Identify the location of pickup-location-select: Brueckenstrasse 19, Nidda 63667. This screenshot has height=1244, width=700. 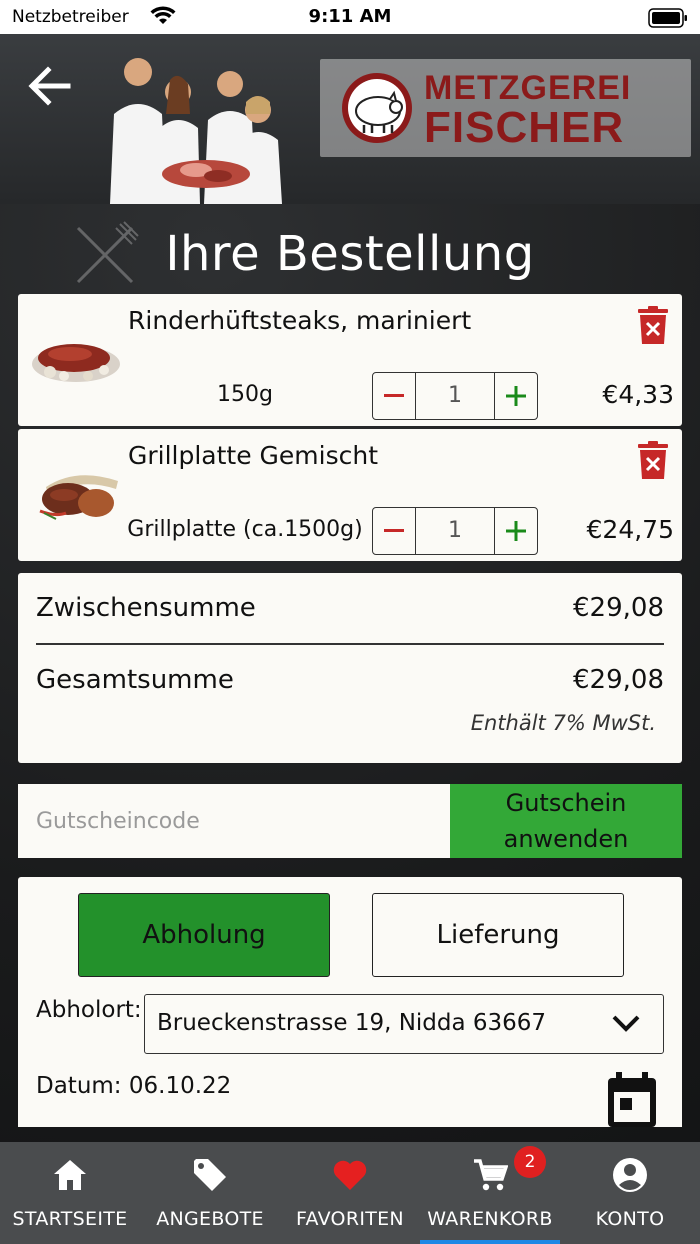
(404, 1024).